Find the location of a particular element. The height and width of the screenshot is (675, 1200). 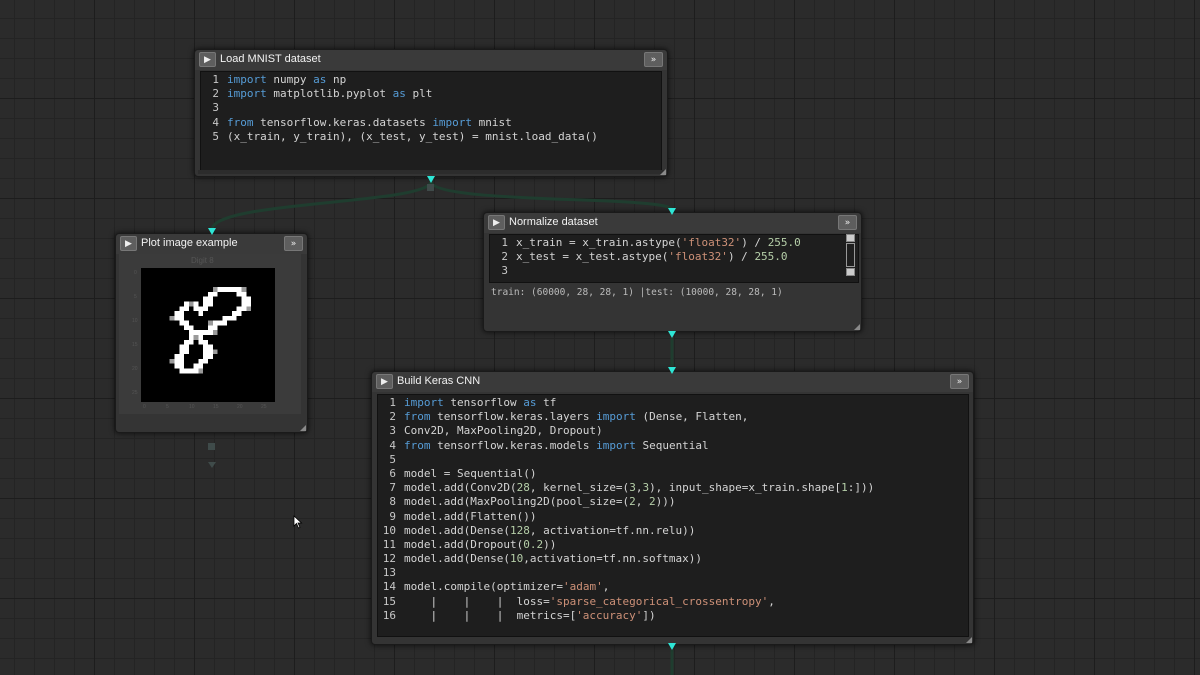

scroll-up-arrow is located at coordinates (850, 238).